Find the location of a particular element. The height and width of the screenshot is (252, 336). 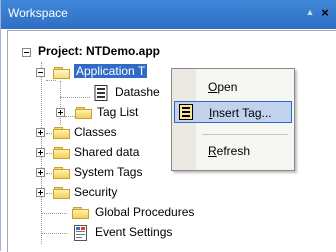

menu-item-open: Open is located at coordinates (233, 87).